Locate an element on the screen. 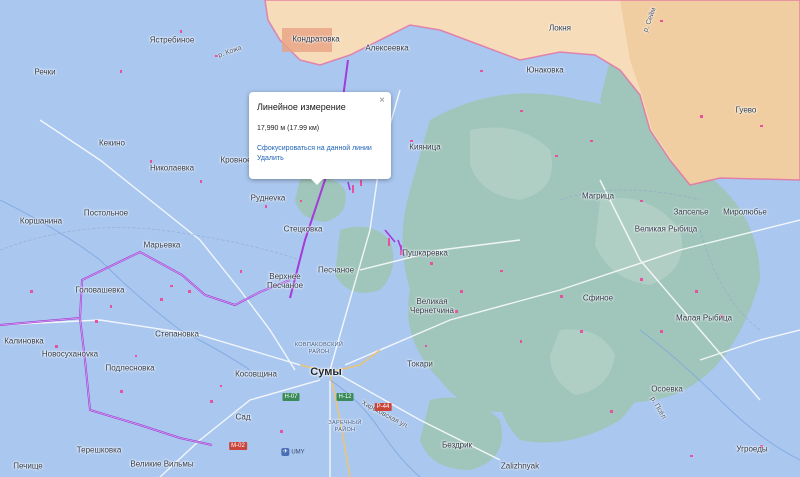  place-label: Верхнее Песчаное is located at coordinates (285, 281).